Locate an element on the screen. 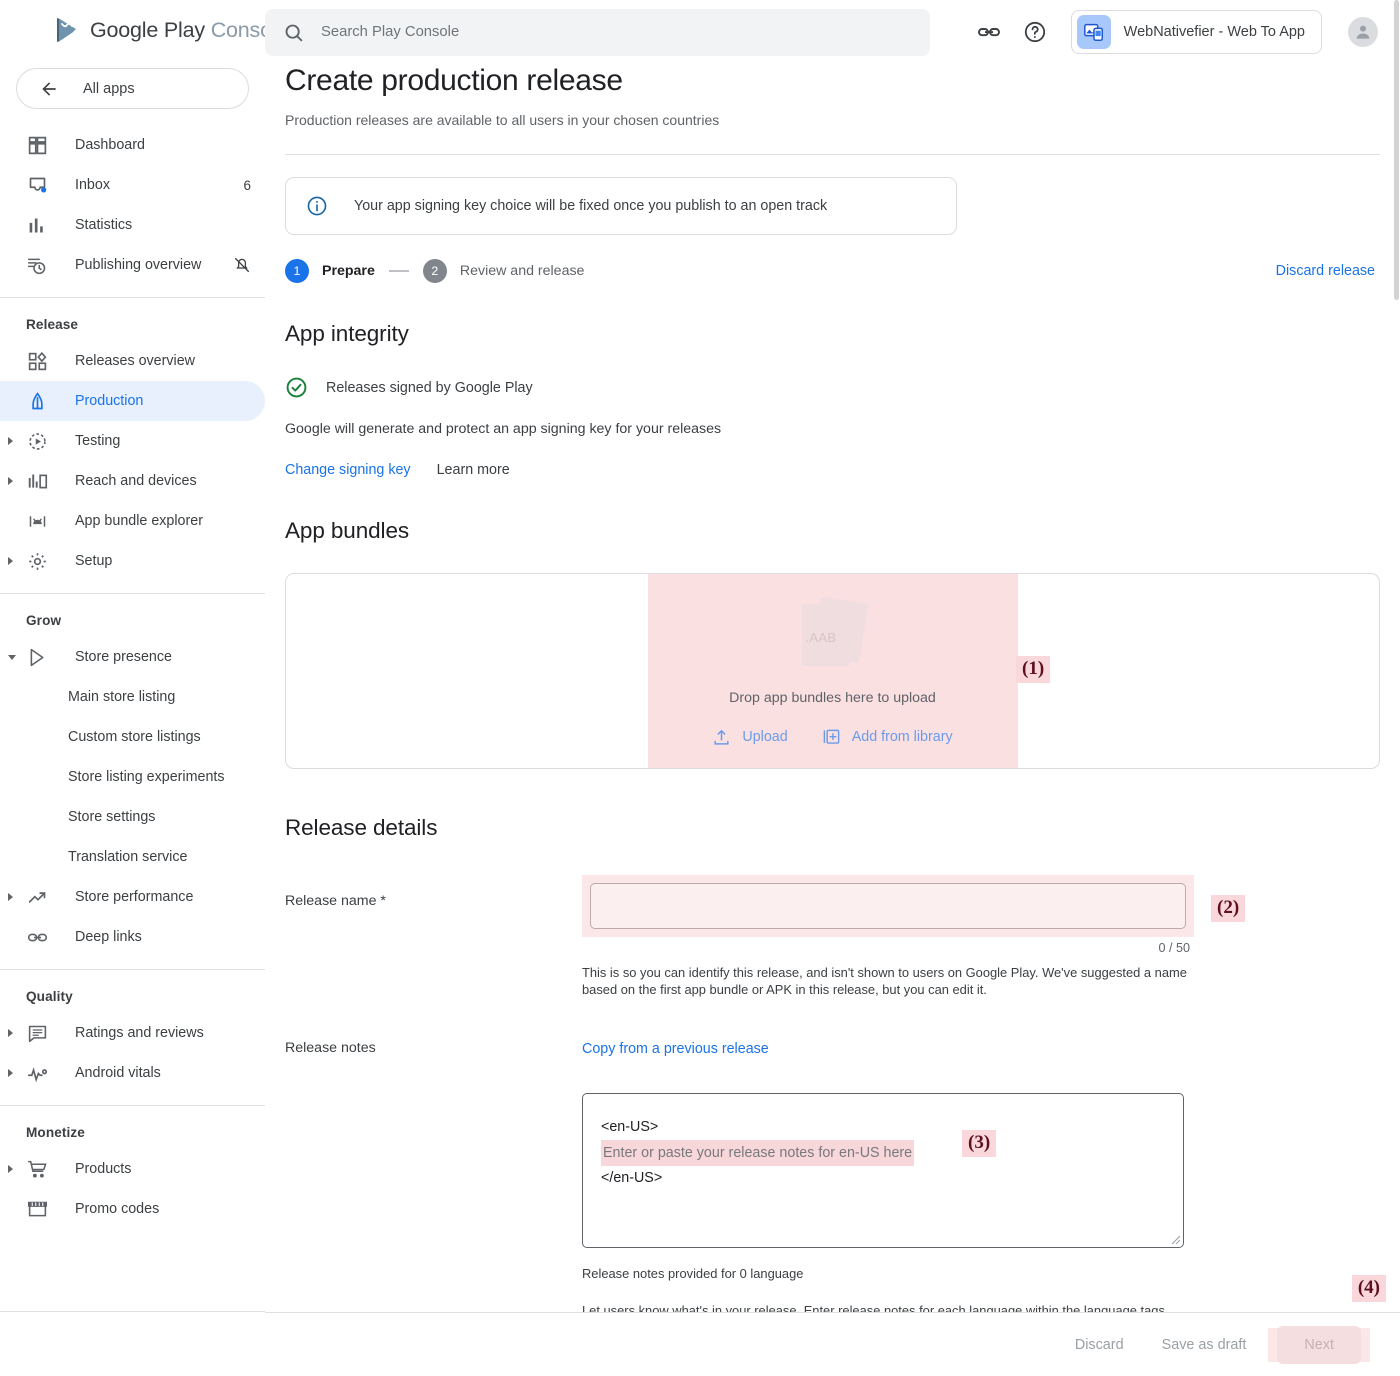 Image resolution: width=1400 pixels, height=1376 pixels. sidebar-label: Setup is located at coordinates (94, 561).